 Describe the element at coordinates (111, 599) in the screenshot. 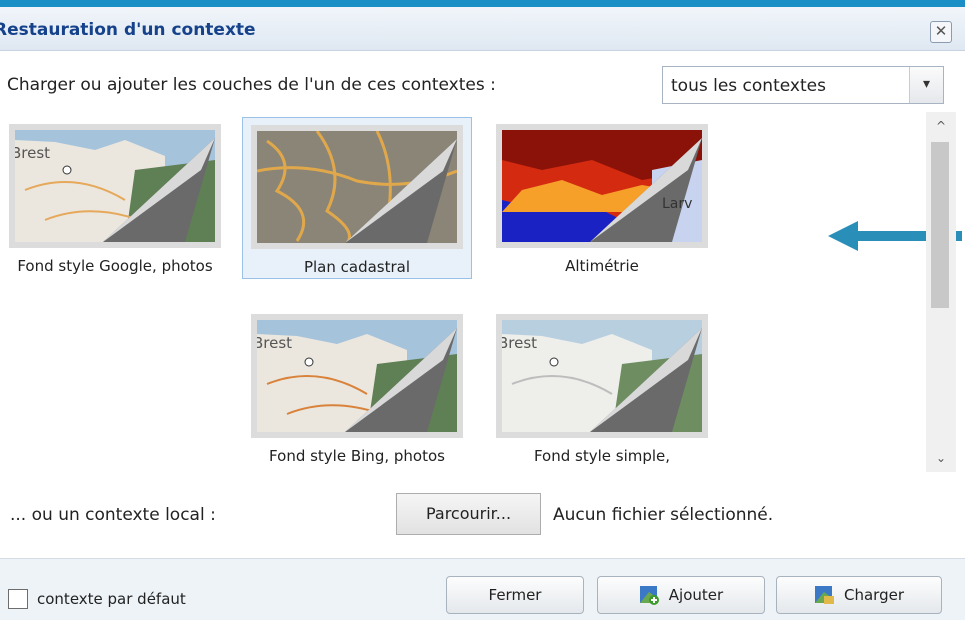

I see `default-context-label: contexte par défaut` at that location.